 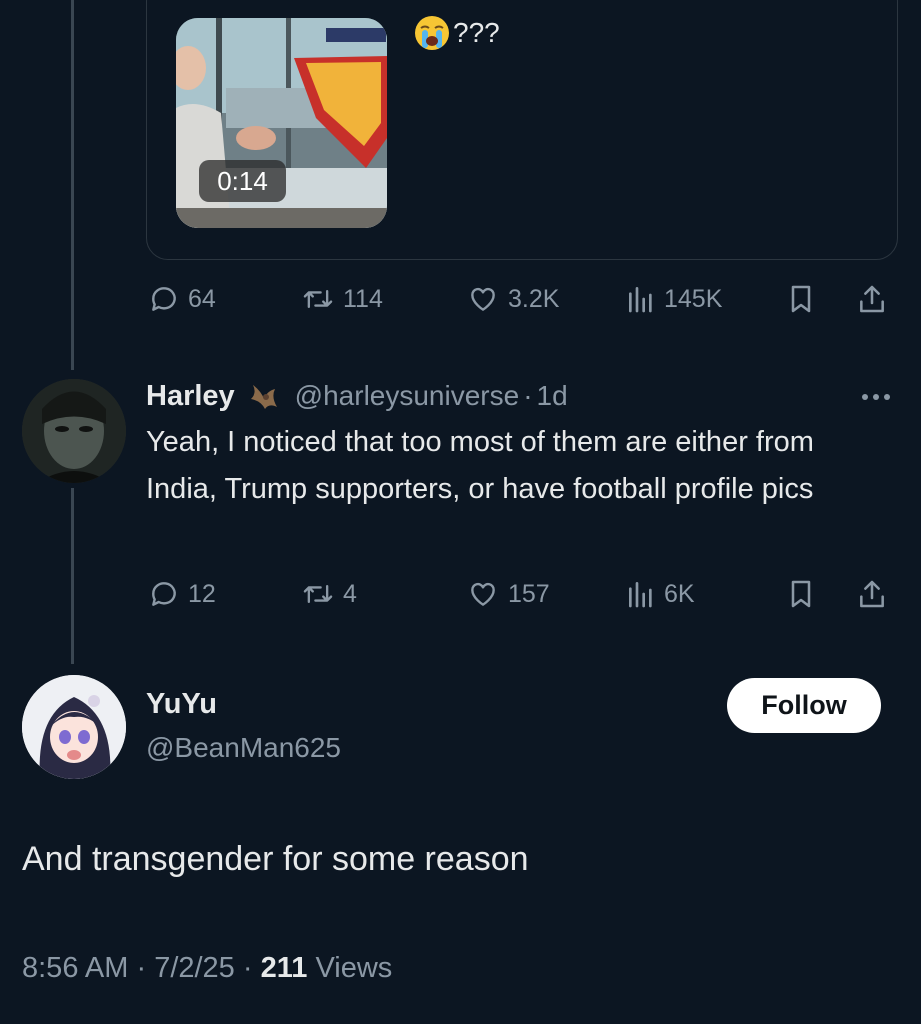 I want to click on reply-button: 12, so click(x=182, y=594).